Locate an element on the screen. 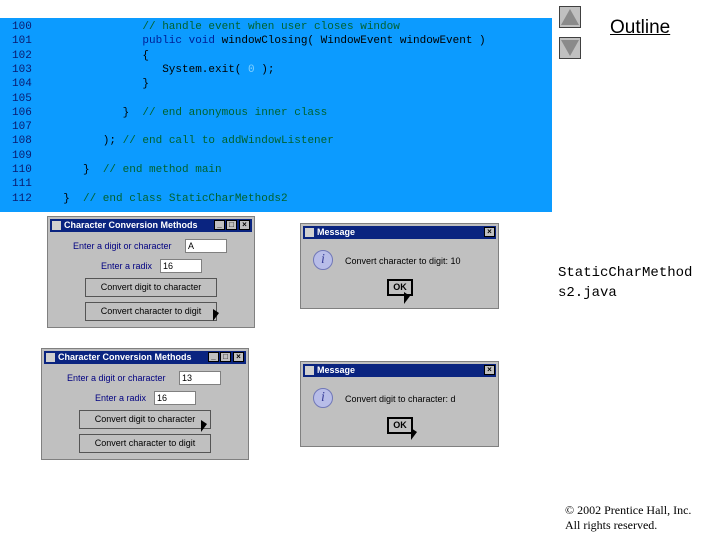 This screenshot has height=540, width=720. outline-link: Outline is located at coordinates (640, 28).